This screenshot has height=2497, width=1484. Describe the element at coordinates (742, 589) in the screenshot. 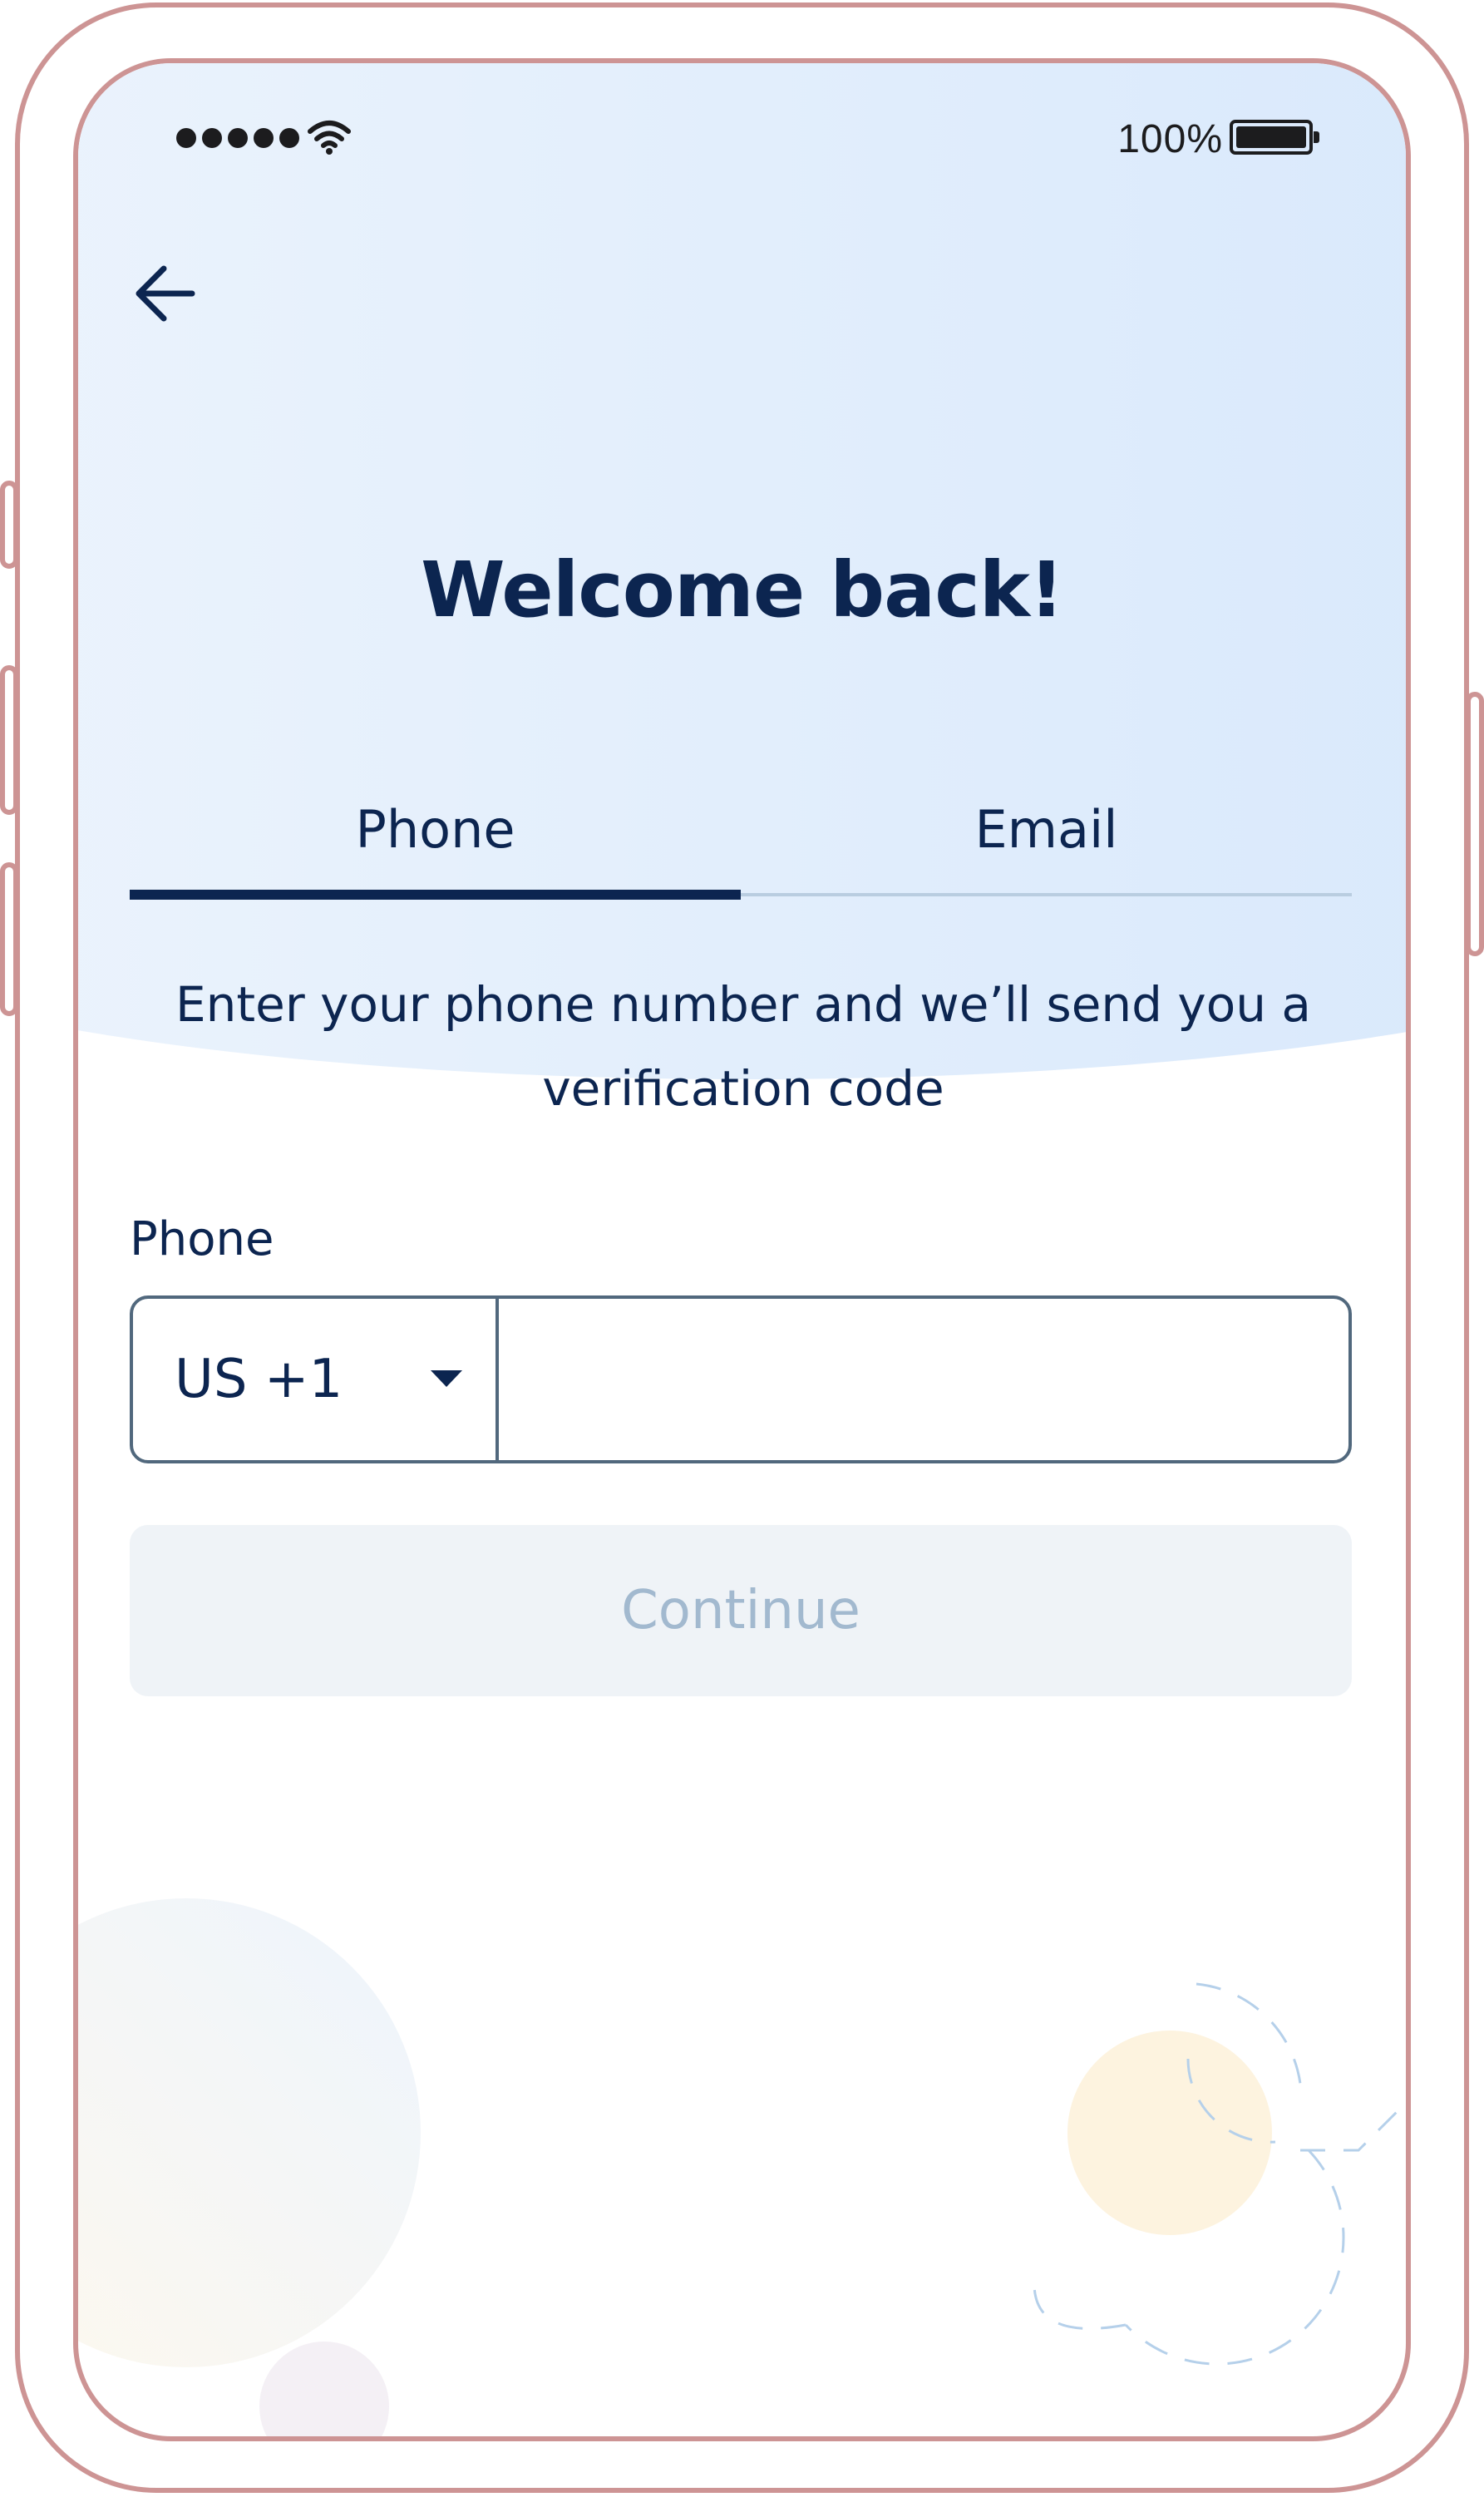

I see `page-title: Welcome back!` at that location.